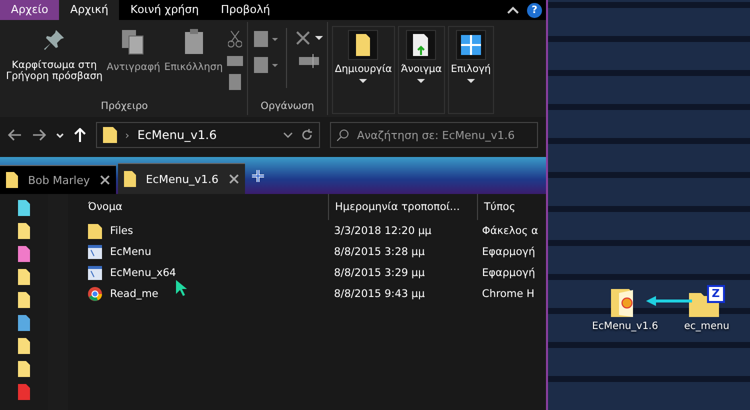  What do you see at coordinates (60, 135) in the screenshot?
I see `recent-icon` at bounding box center [60, 135].